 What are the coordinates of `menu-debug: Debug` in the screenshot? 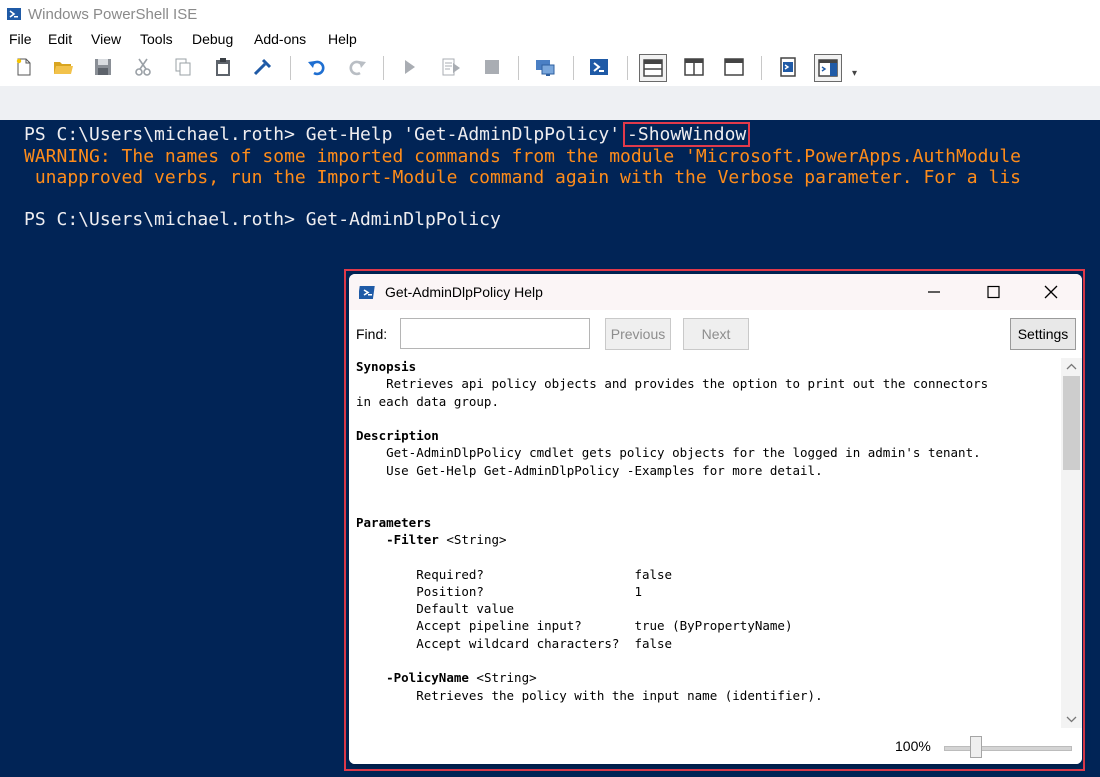 It's located at (212, 39).